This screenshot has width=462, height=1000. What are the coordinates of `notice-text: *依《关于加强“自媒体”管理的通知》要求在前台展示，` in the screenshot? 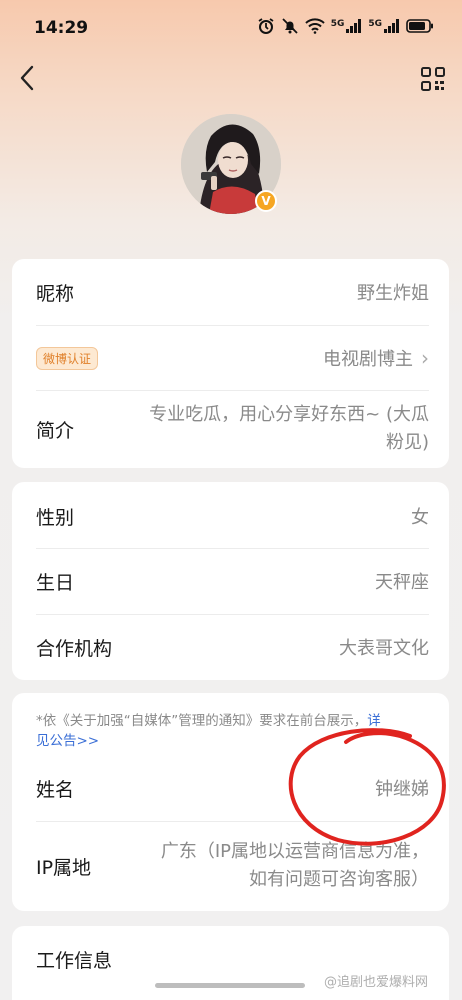 It's located at (202, 721).